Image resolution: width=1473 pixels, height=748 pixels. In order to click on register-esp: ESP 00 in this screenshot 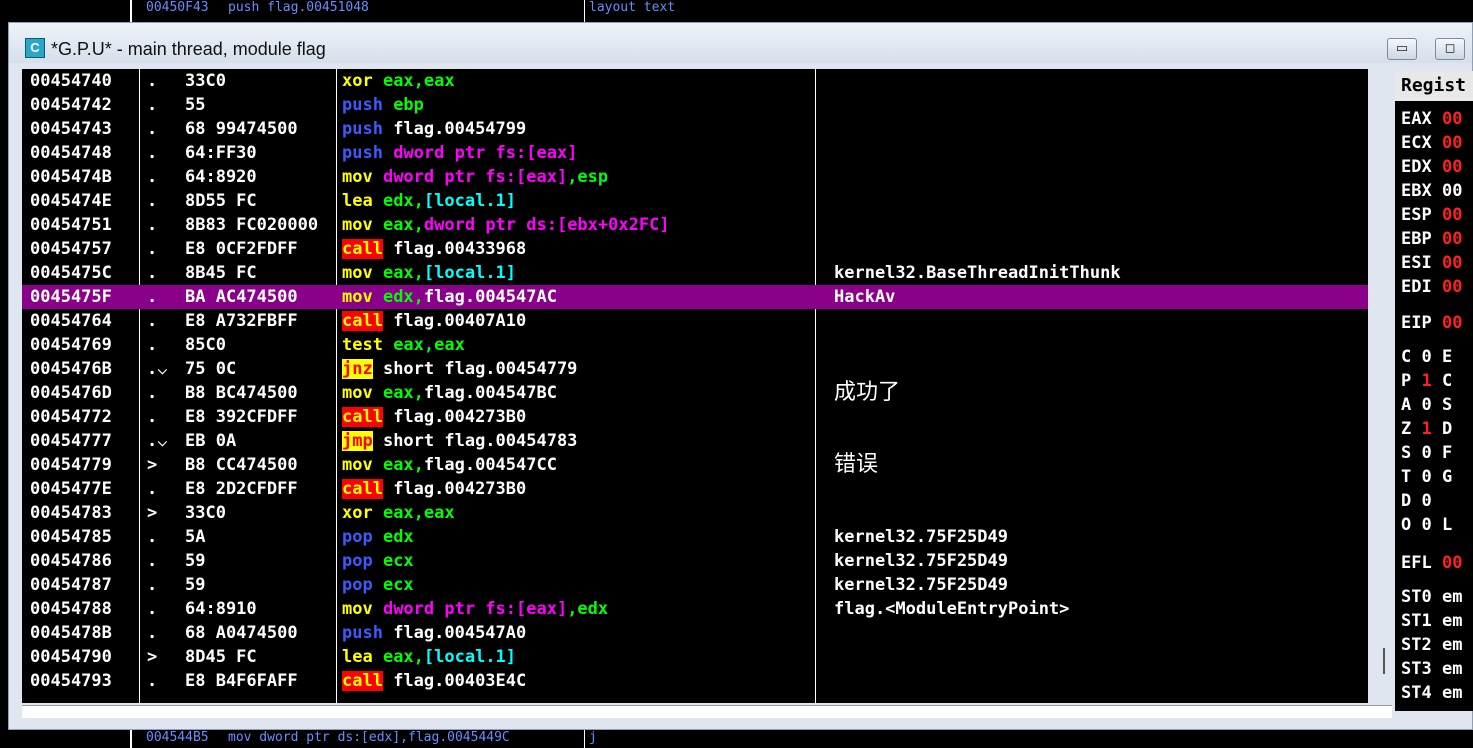, I will do `click(1431, 215)`.